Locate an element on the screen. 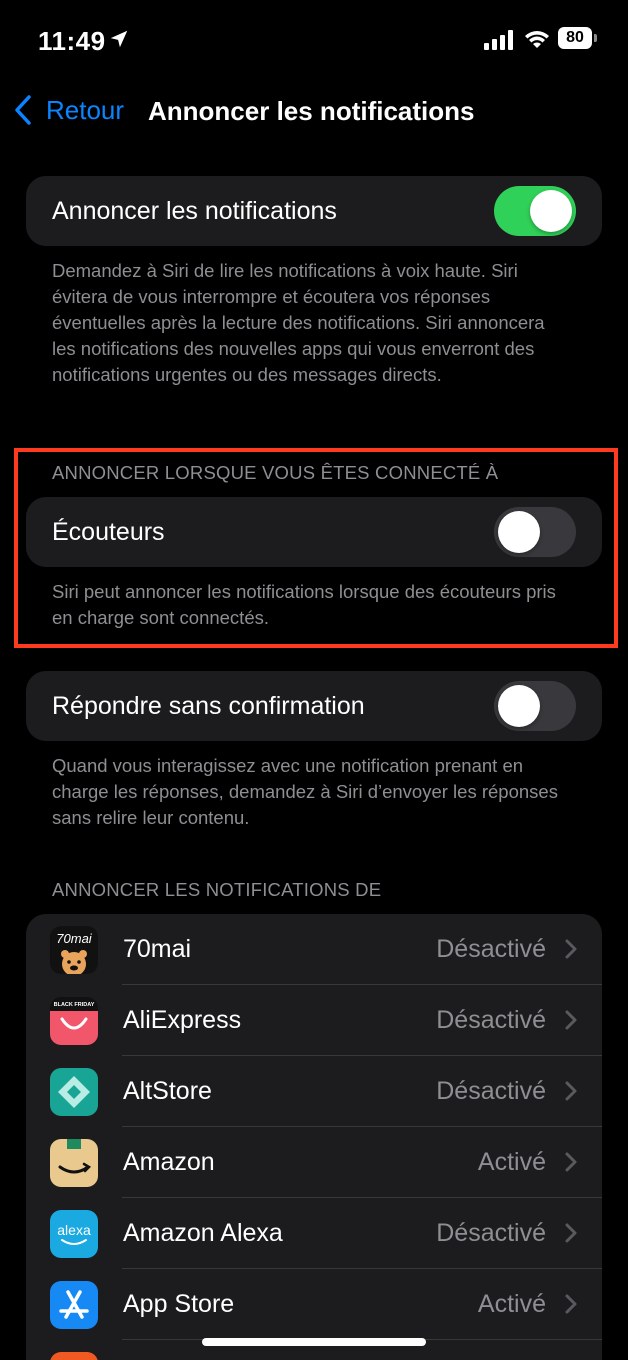 The width and height of the screenshot is (628, 1360). page-title: Annoncer les notifications is located at coordinates (311, 111).